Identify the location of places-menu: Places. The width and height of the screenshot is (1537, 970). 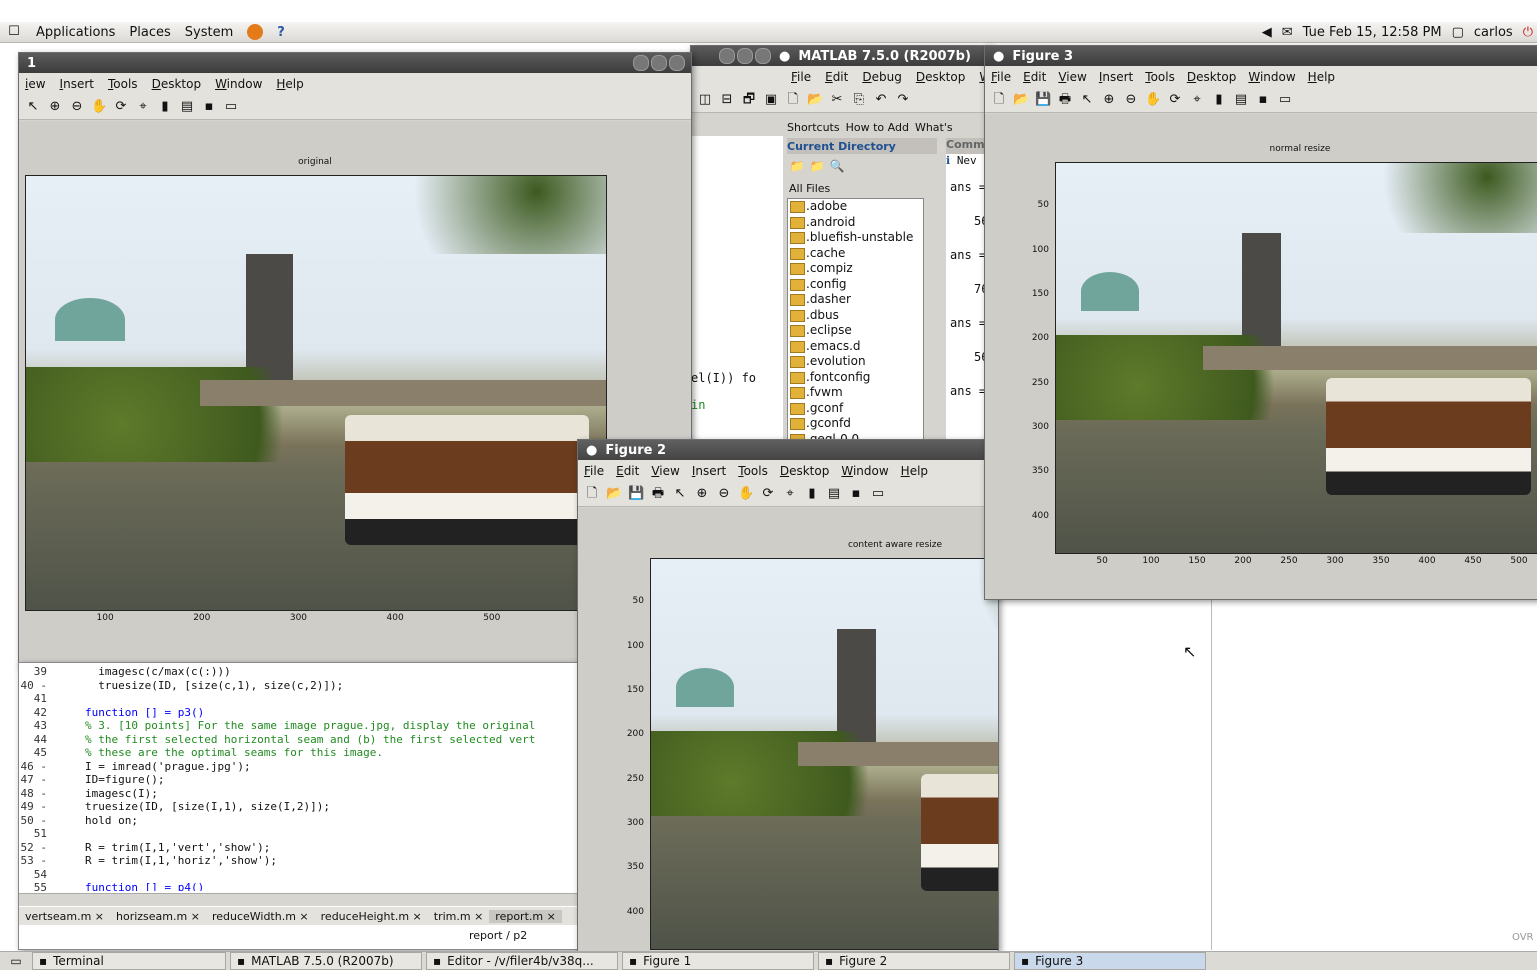
(149, 32).